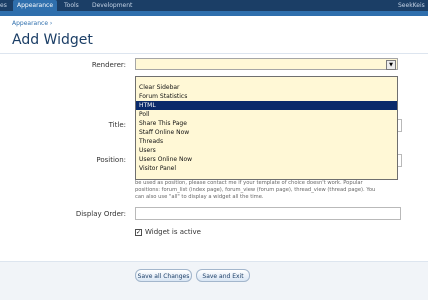 Image resolution: width=428 pixels, height=300 pixels. What do you see at coordinates (268, 213) in the screenshot?
I see `display-order-input` at bounding box center [268, 213].